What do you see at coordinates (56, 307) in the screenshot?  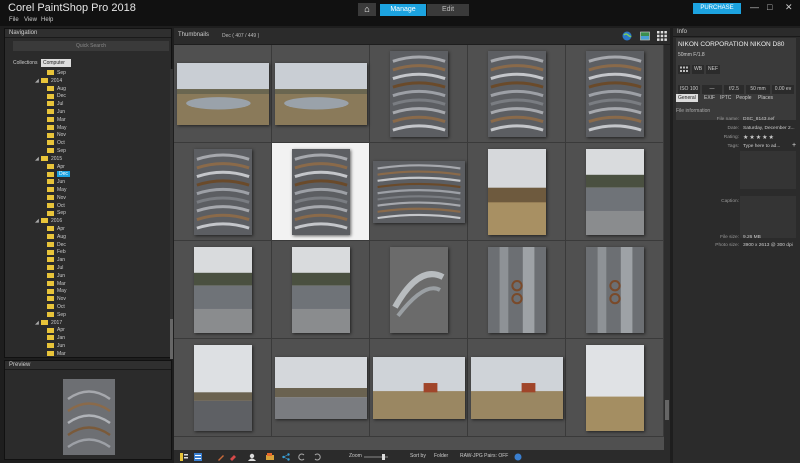 I see `tree-month-folder: Oct` at bounding box center [56, 307].